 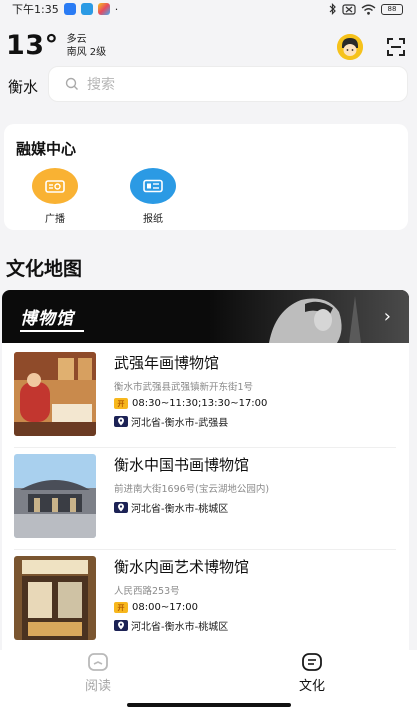 What do you see at coordinates (312, 673) in the screenshot?
I see `nav-culture: 文化` at bounding box center [312, 673].